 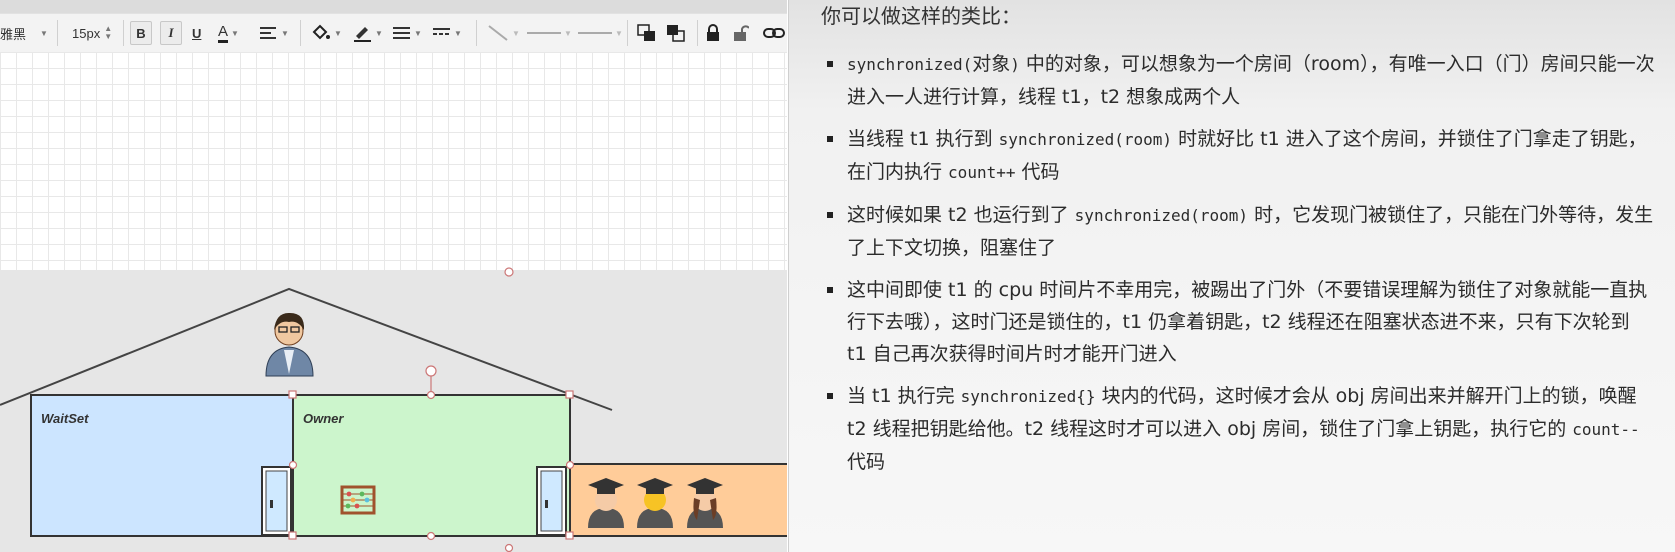 I want to click on code-snippet: count--, so click(x=1606, y=429).